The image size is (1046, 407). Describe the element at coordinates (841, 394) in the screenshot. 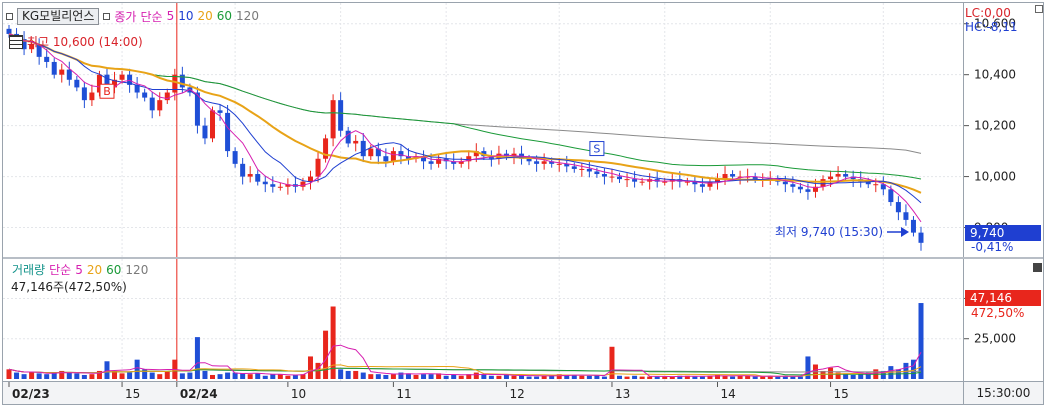

I see `date-tick-label: 15` at that location.